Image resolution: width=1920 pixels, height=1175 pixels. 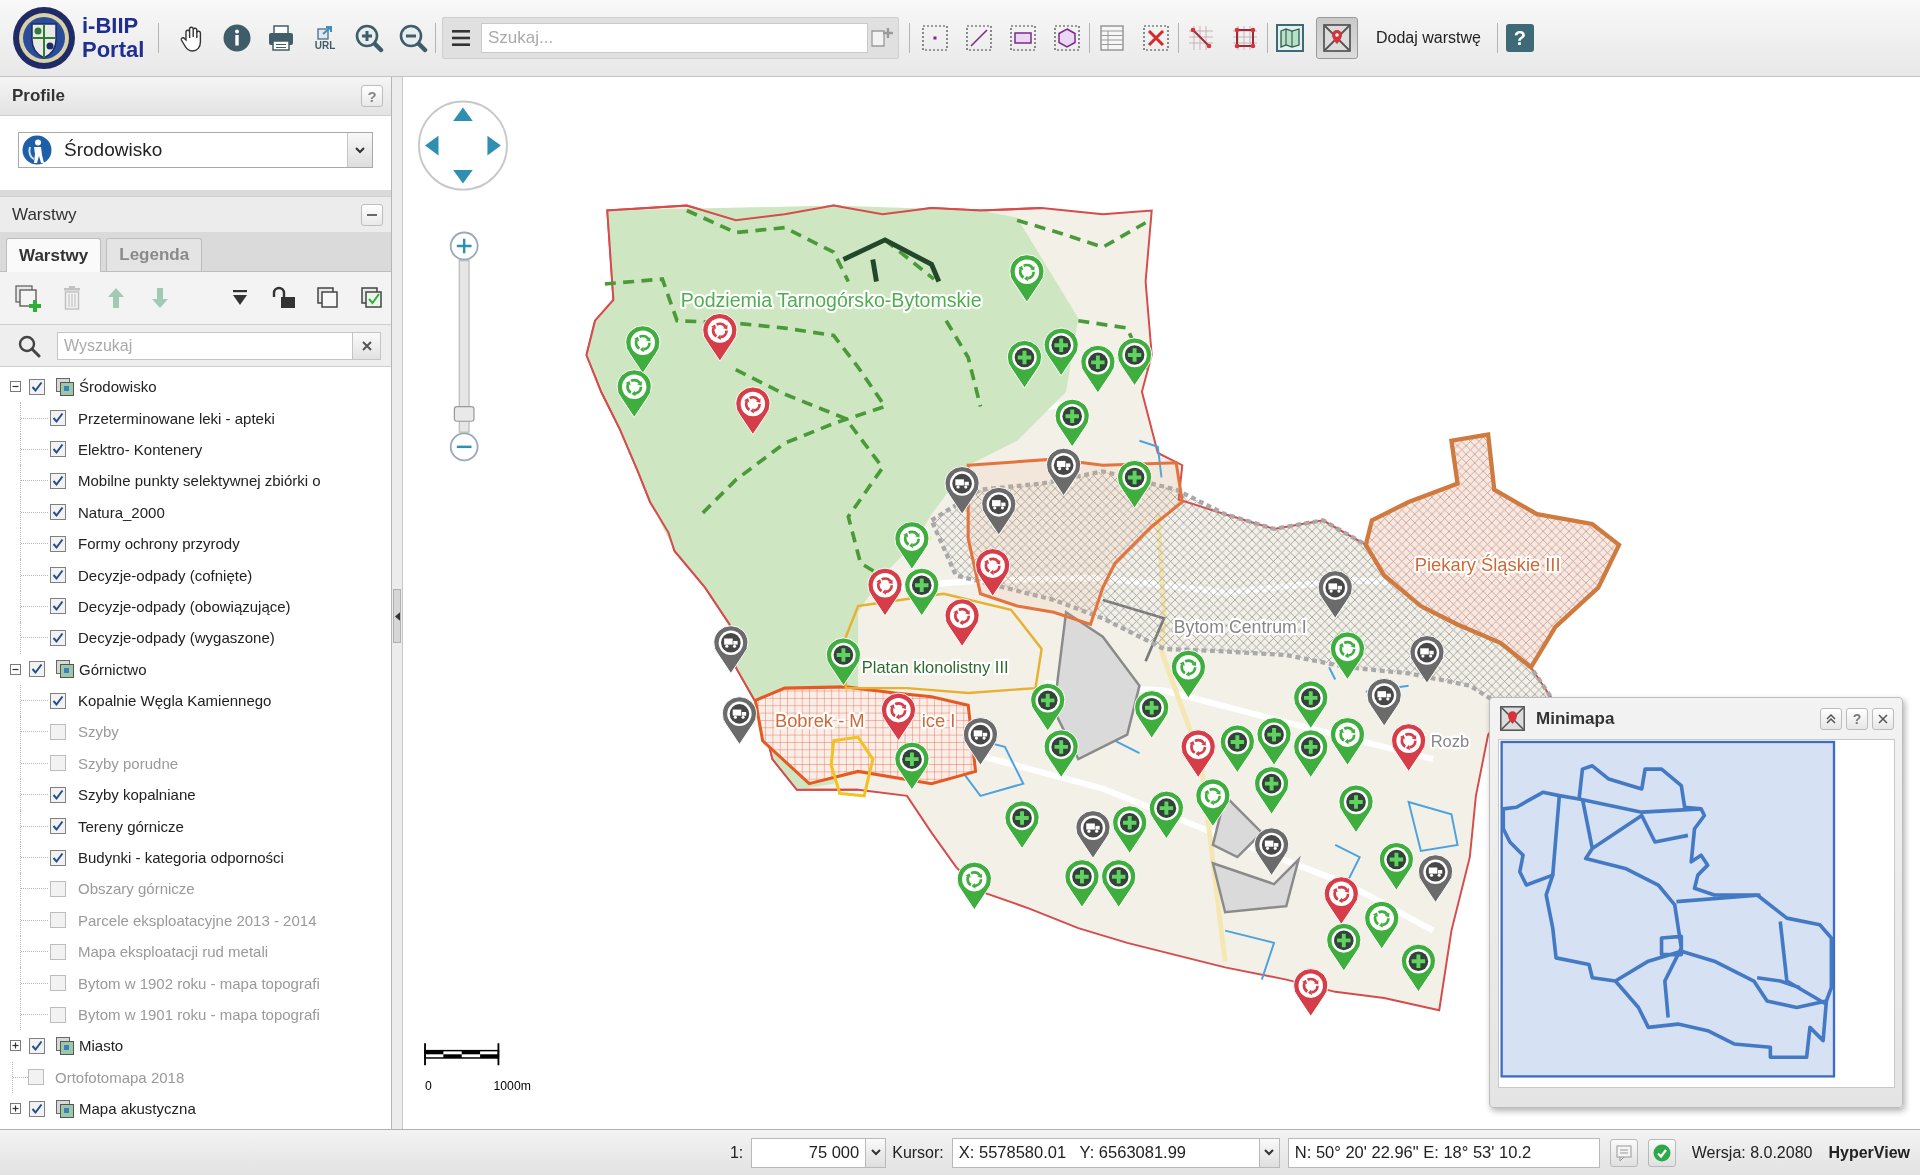 I want to click on status-button, so click(x=1661, y=1152).